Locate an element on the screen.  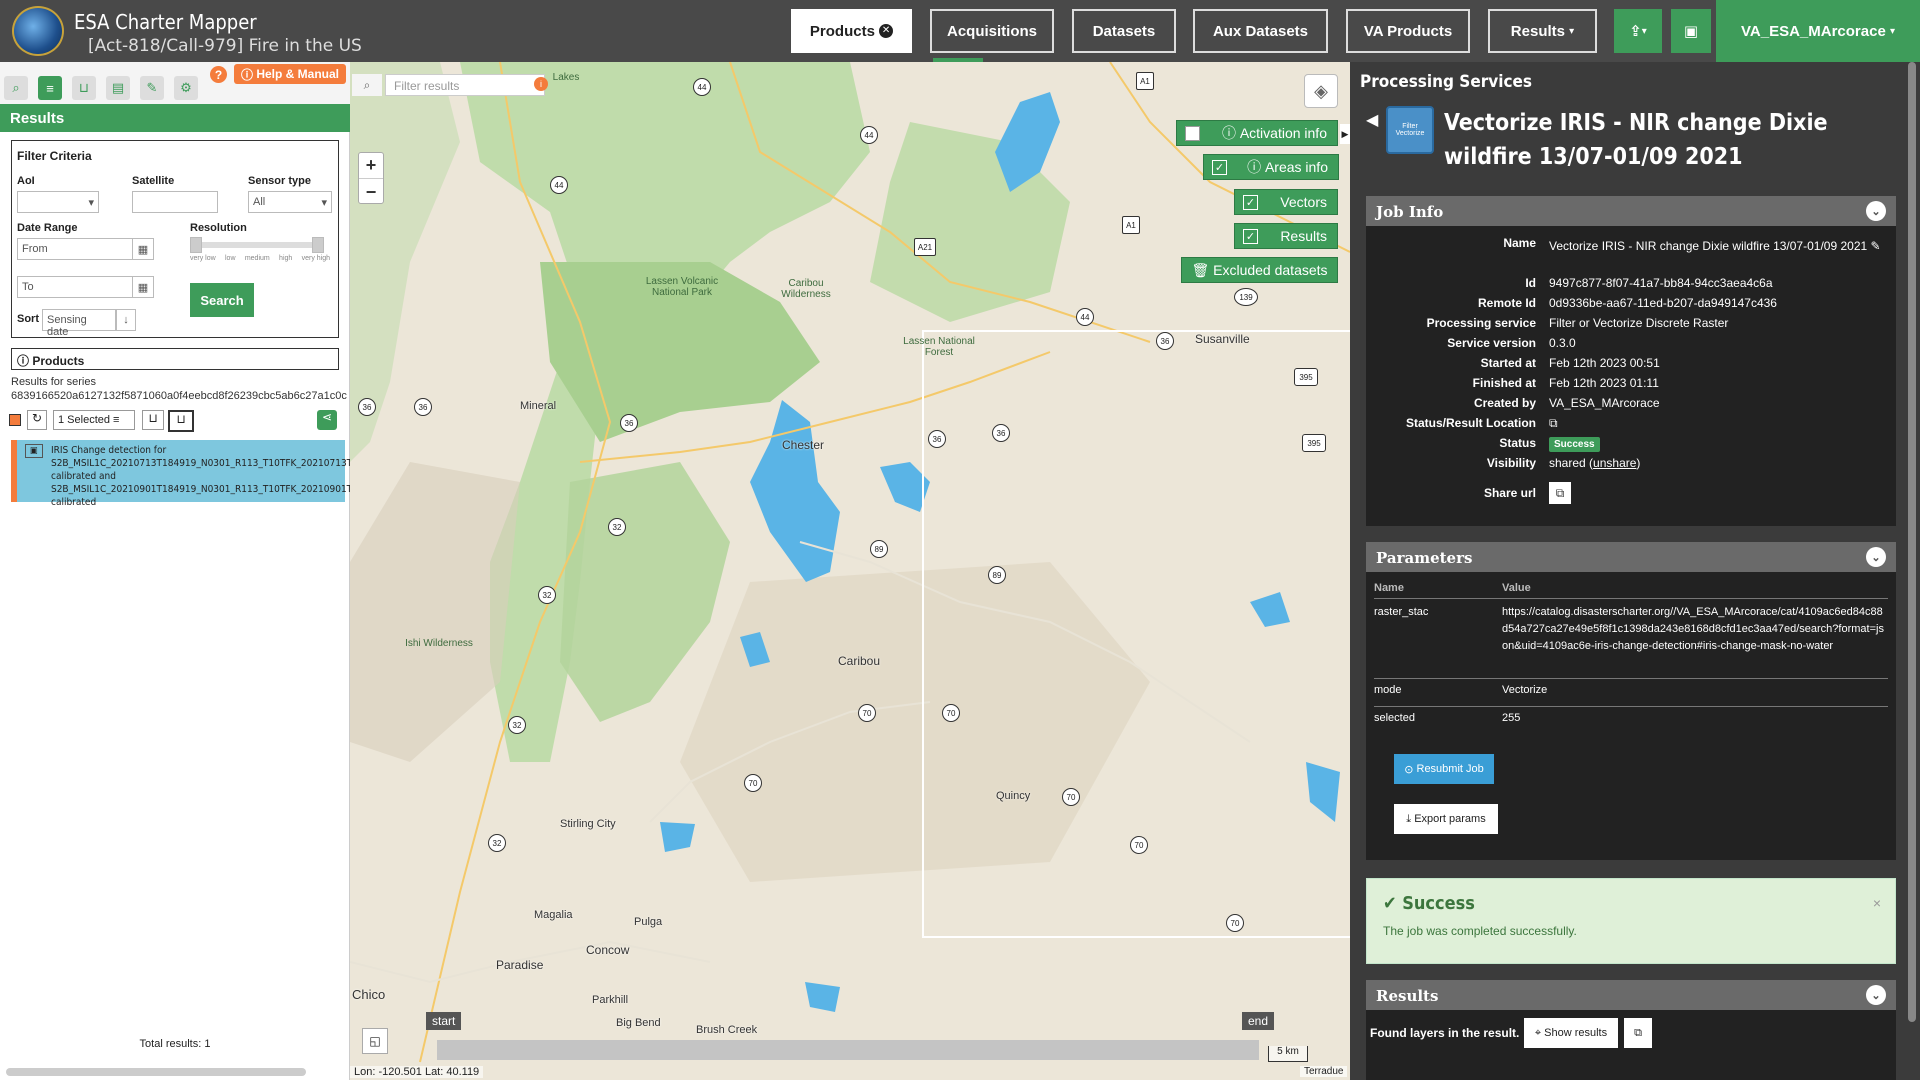
right-panel-scrollbar is located at coordinates (1912, 542).